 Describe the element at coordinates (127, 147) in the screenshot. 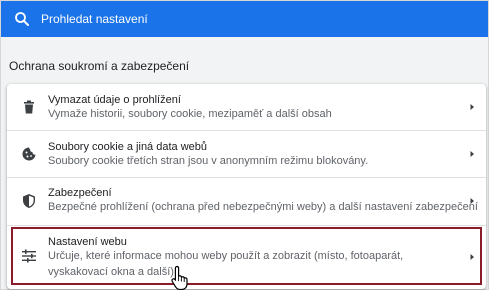

I see `row-title: Soubory cookie a jiná data webů` at that location.